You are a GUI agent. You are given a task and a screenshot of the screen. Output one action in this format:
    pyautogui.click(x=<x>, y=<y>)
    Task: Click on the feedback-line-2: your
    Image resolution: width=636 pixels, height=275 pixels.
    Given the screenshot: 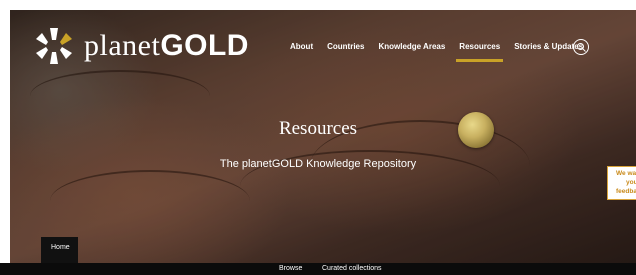 What is the action you would take?
    pyautogui.click(x=631, y=182)
    